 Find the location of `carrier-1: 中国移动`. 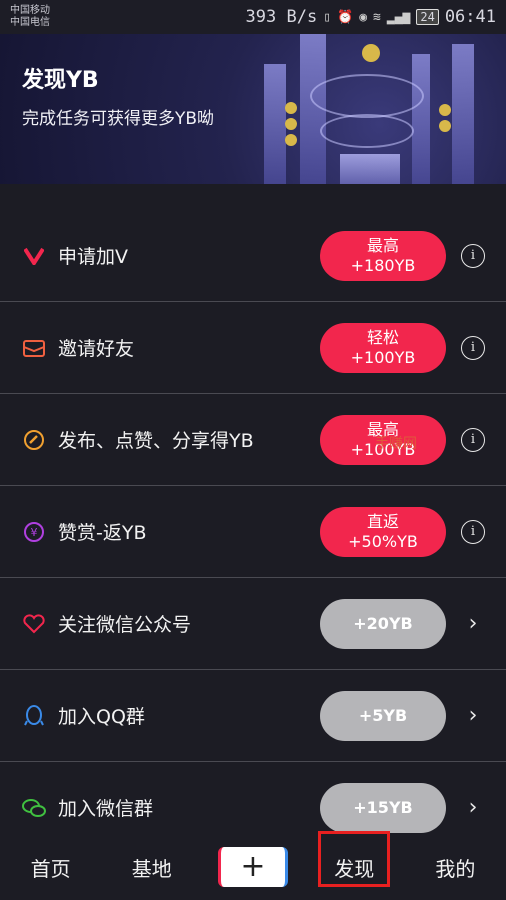

carrier-1: 中国移动 is located at coordinates (30, 10).